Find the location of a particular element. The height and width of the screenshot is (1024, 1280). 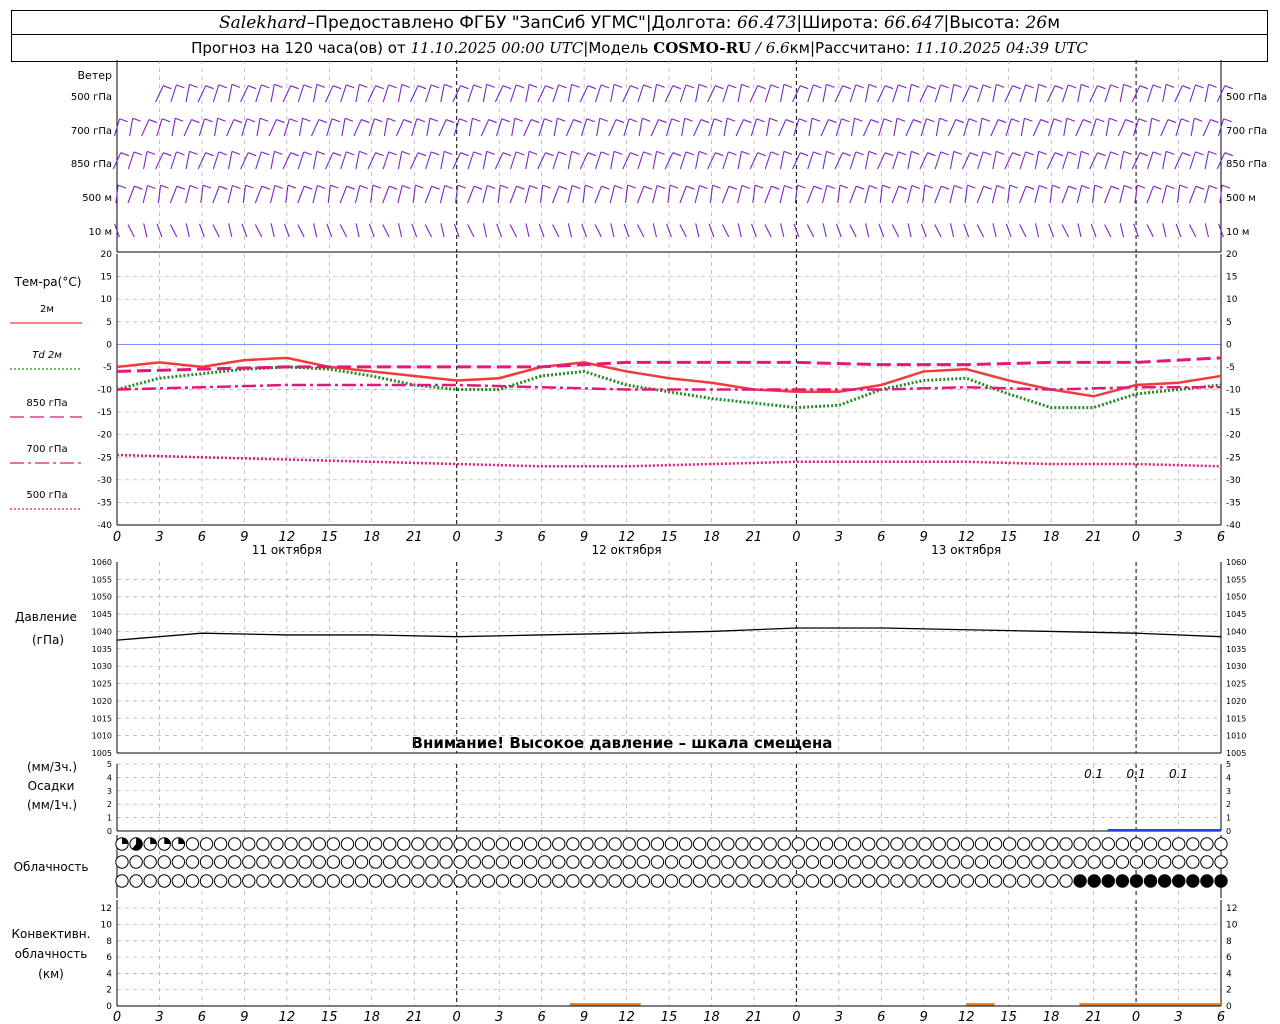

temp-ytick-right: -15 is located at coordinates (1233, 413).